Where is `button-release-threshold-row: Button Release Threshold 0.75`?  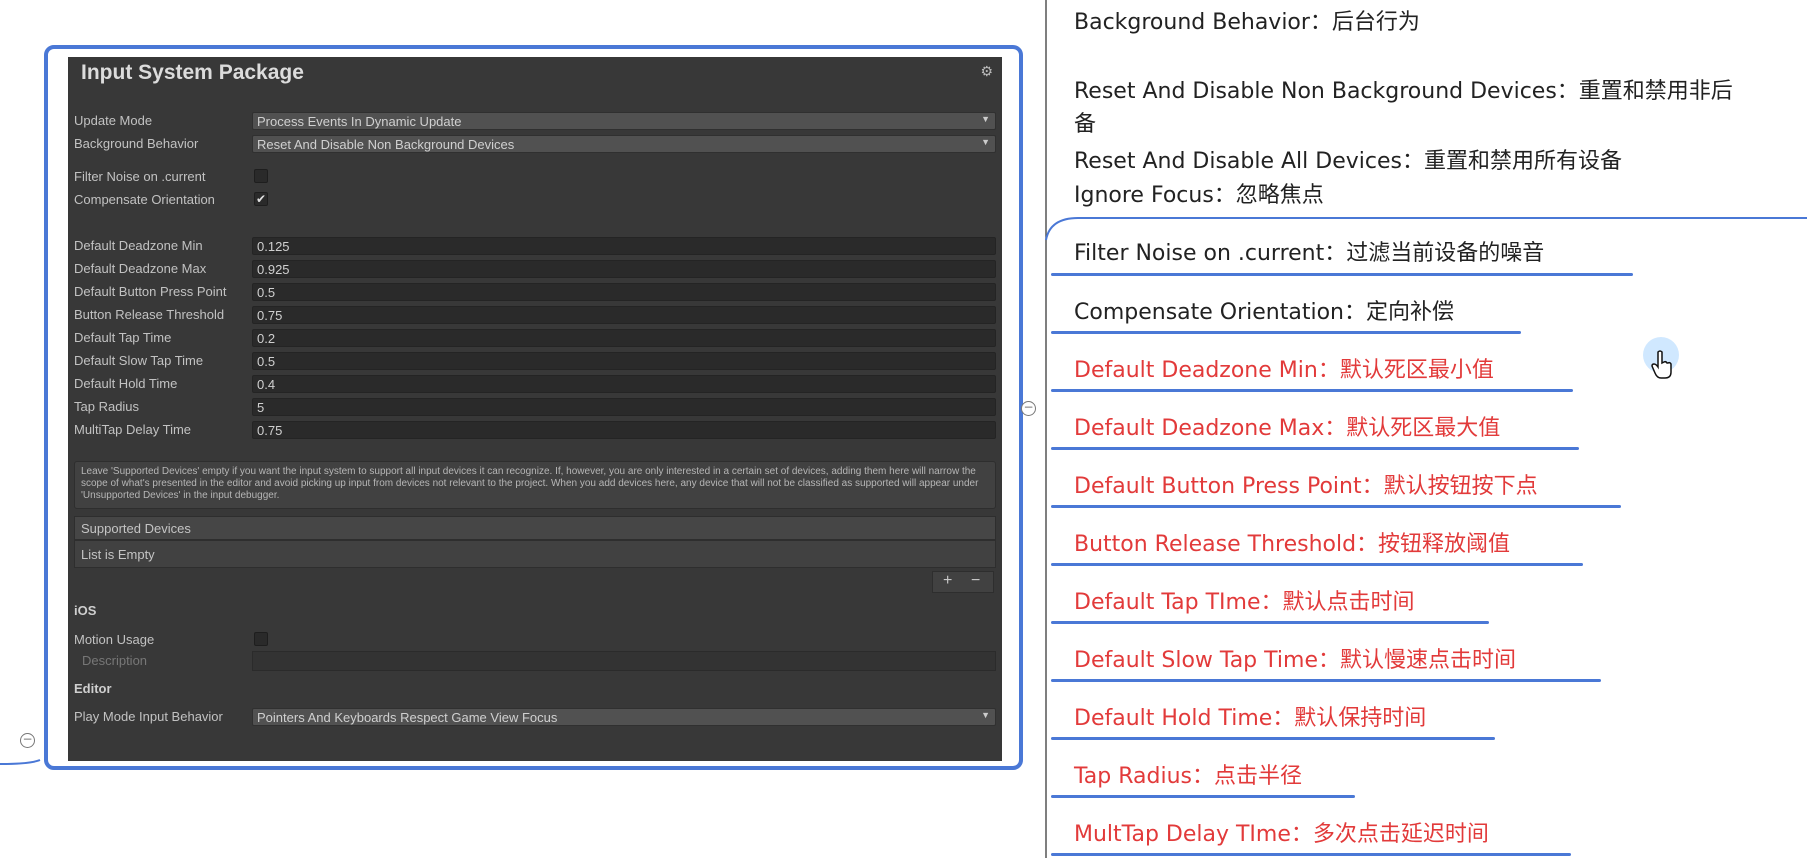
button-release-threshold-row: Button Release Threshold 0.75 is located at coordinates (535, 315).